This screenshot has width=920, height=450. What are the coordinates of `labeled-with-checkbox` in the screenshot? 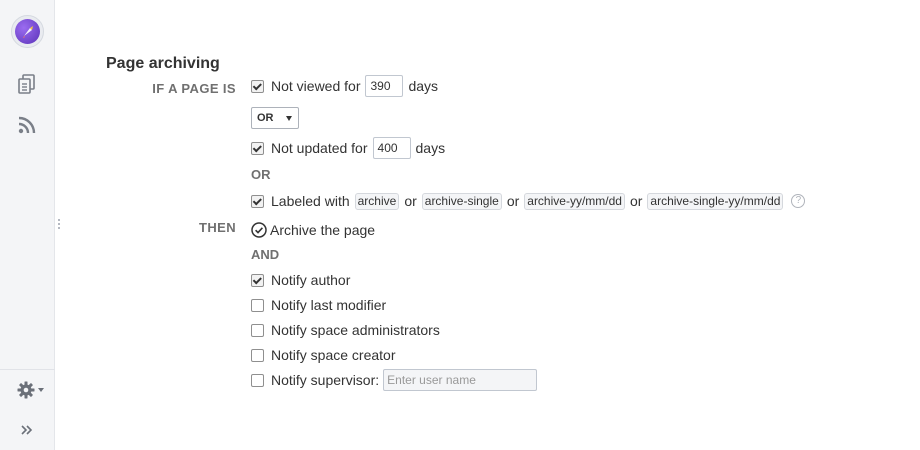 It's located at (257, 201).